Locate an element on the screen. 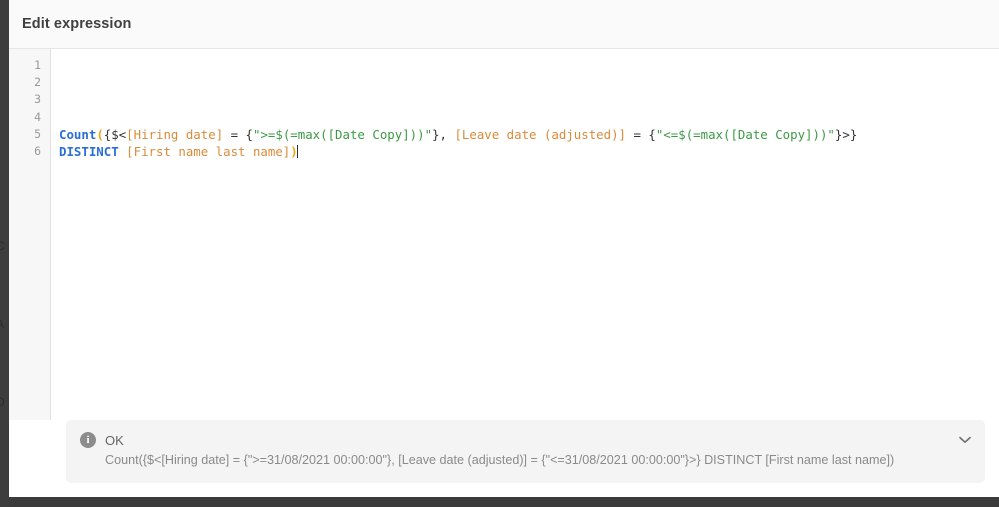 This screenshot has height=507, width=999. code-token-fn: Count is located at coordinates (78, 134).